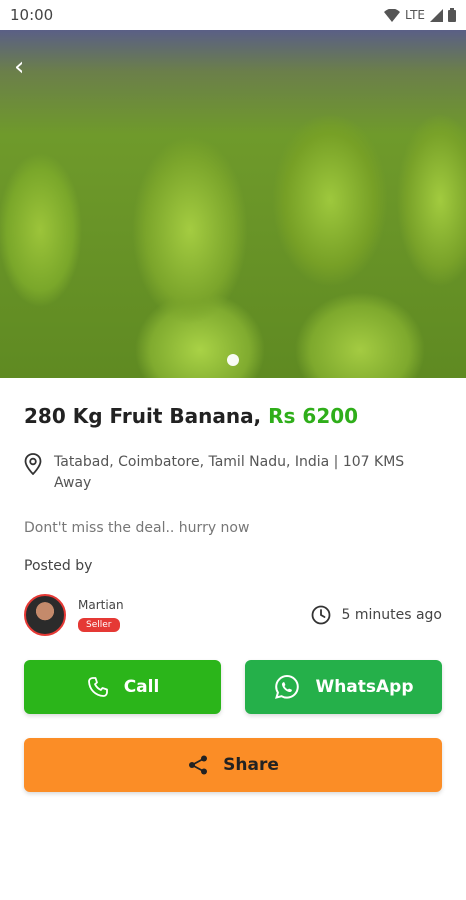 This screenshot has width=466, height=900. I want to click on battery-icon, so click(452, 15).